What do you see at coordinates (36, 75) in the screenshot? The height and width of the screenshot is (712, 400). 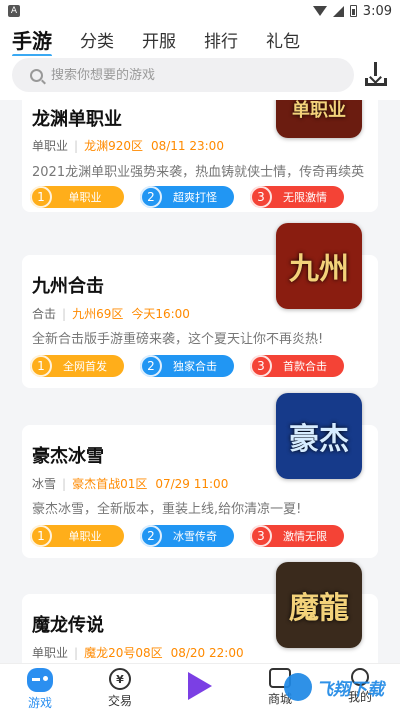 I see `search-icon` at bounding box center [36, 75].